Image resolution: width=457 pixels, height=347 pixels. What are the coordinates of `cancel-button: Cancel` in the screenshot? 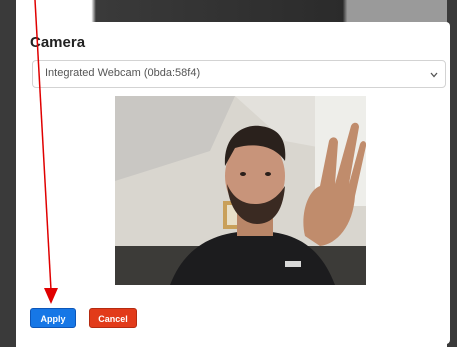 It's located at (113, 318).